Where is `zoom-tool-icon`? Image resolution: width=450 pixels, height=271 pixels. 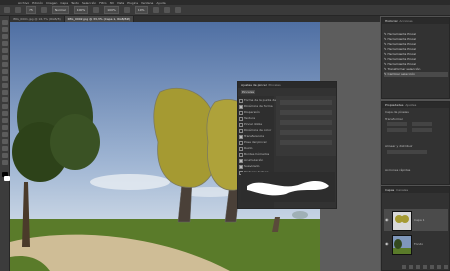
zoom-tool-icon is located at coordinates (5, 155).